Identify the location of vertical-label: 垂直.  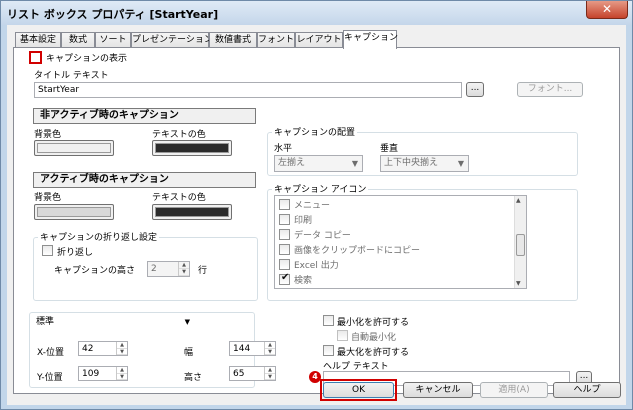
(389, 149).